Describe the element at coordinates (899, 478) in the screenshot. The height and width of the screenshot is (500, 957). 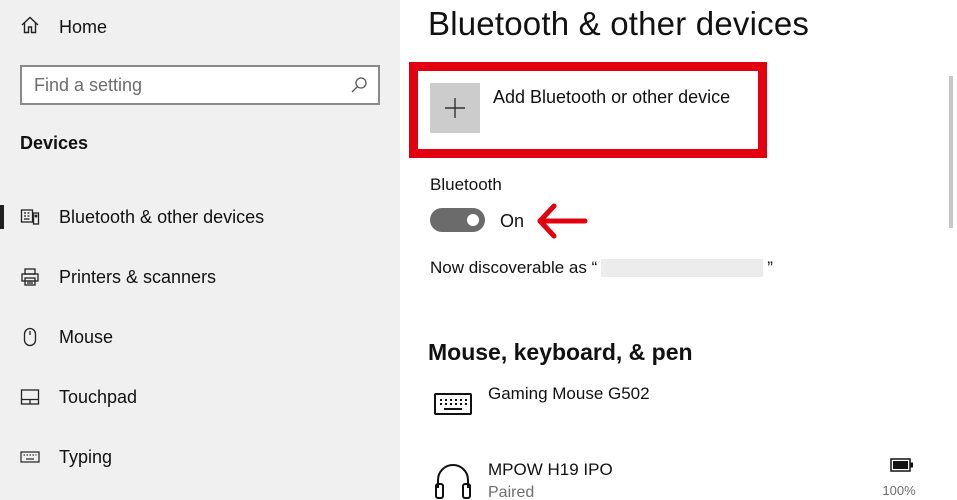
I see `battery-indicator: 100%` at that location.